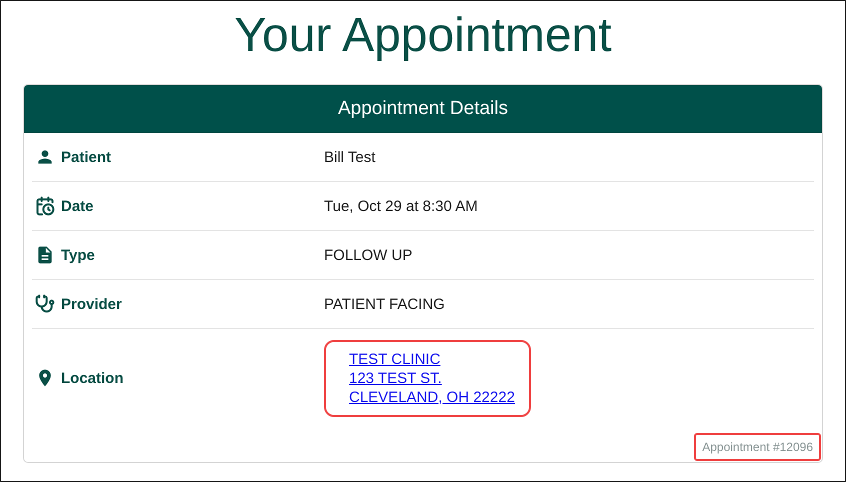 This screenshot has height=482, width=846. Describe the element at coordinates (384, 304) in the screenshot. I see `detail-value: PATIENT FACING` at that location.